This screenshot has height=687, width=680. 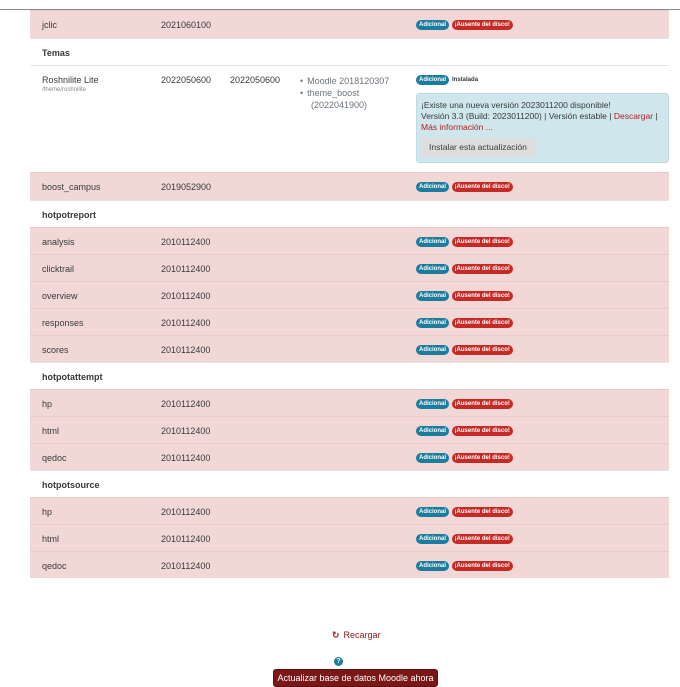 I want to click on group-header: hotpotreport, so click(x=349, y=213).